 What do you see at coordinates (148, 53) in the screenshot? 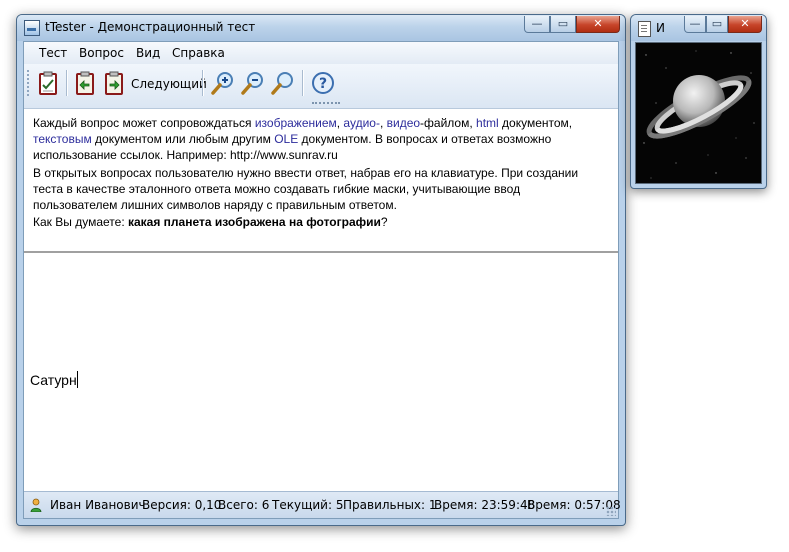
I see `menu-view: Вид` at bounding box center [148, 53].